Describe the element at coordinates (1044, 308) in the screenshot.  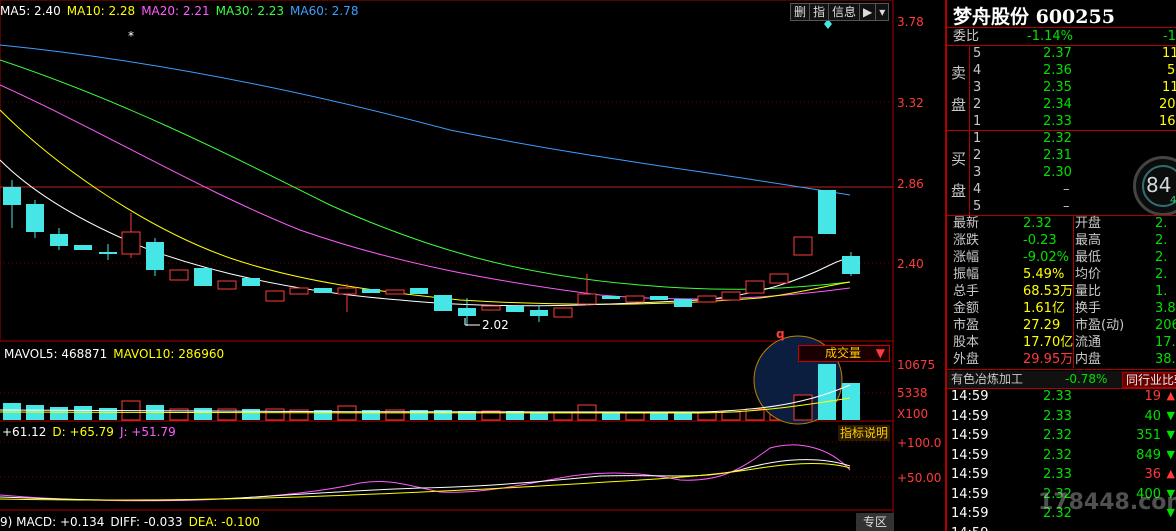
I see `quote-value: 1.61亿` at that location.